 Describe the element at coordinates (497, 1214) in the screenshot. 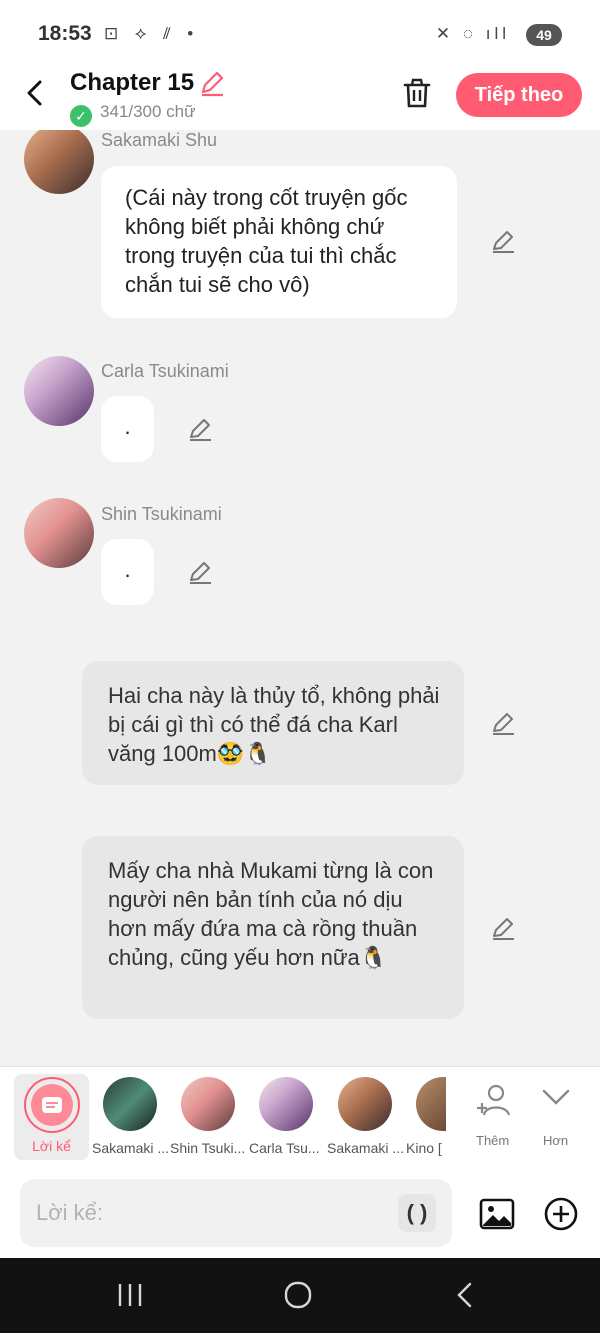

I see `image-icon` at that location.